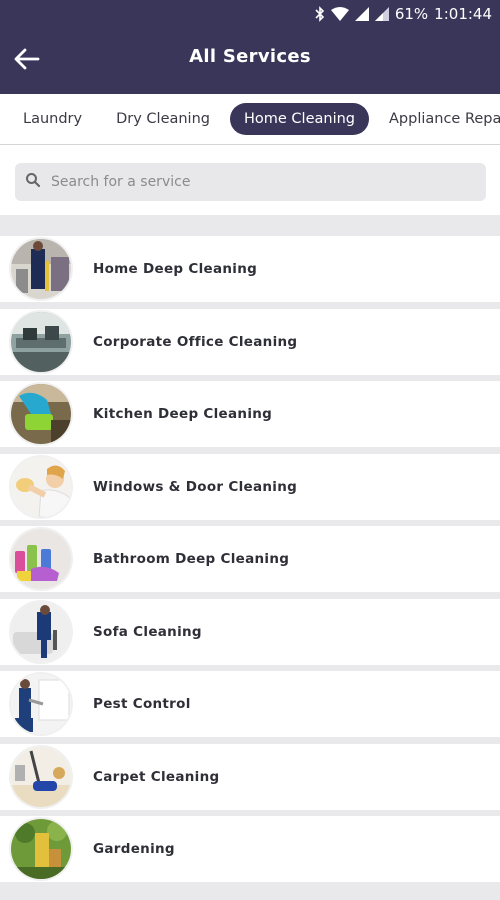 Image resolution: width=500 pixels, height=900 pixels. What do you see at coordinates (183, 414) in the screenshot?
I see `service-name: Kitchen Deep Cleaning` at bounding box center [183, 414].